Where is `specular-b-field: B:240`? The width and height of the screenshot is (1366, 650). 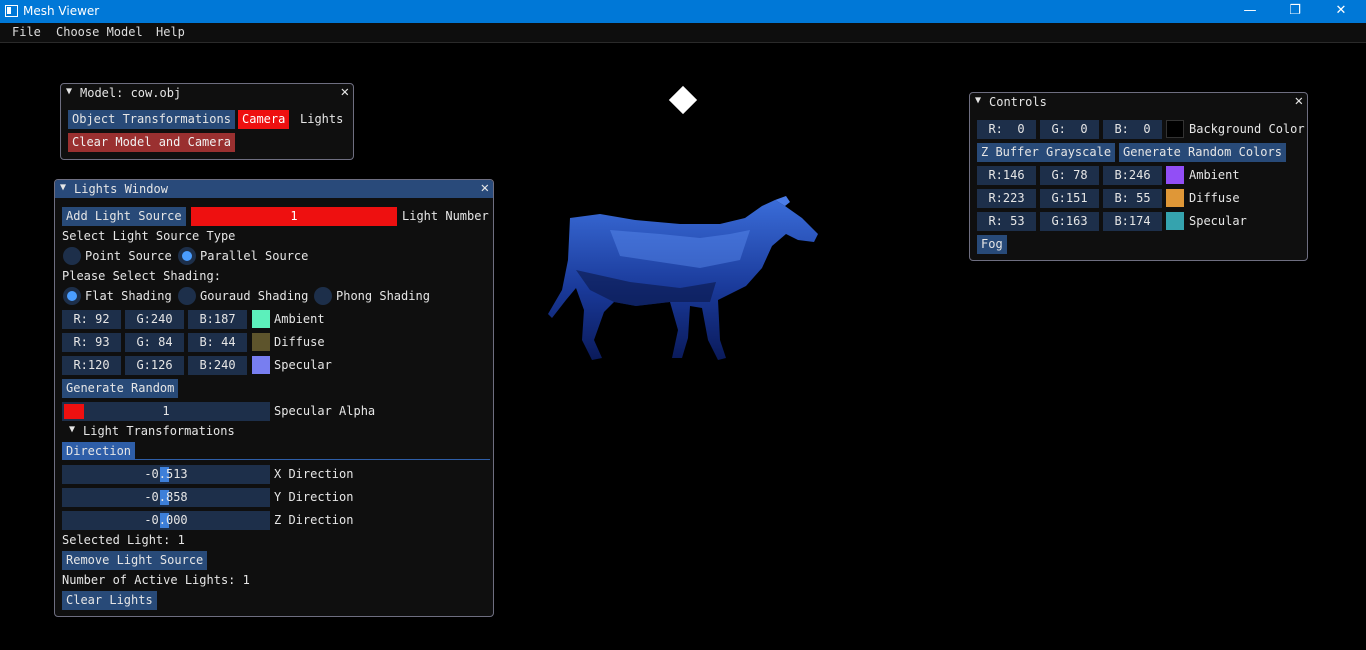 specular-b-field: B:240 is located at coordinates (217, 365).